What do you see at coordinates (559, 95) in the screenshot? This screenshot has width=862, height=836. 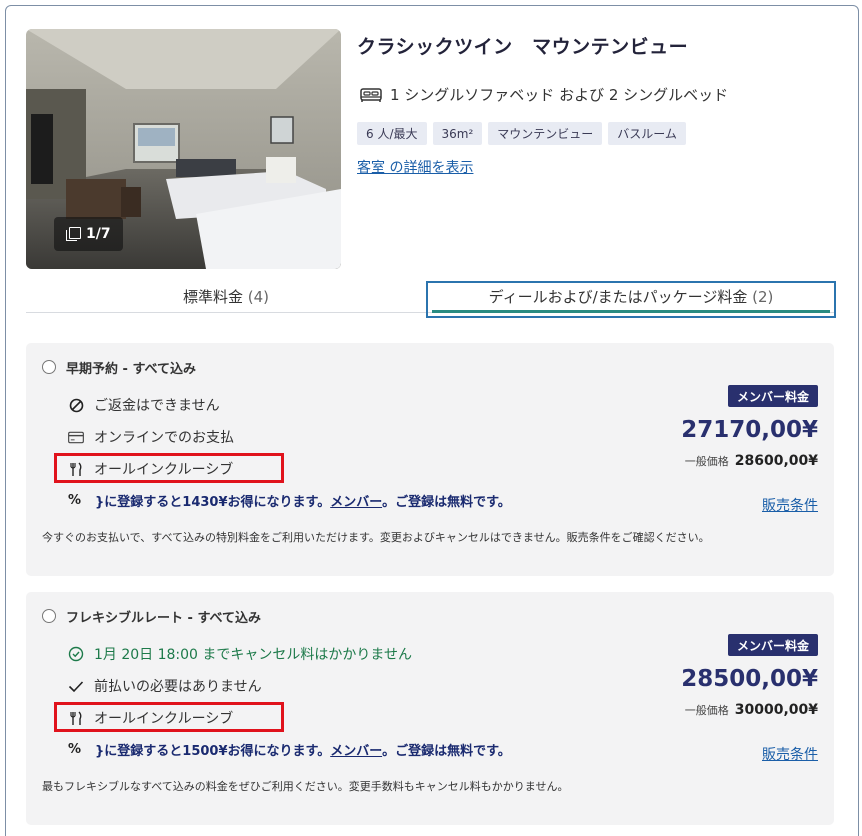 I see `bed-text: 1 シングルソファベッド および 2 シングルベッド` at bounding box center [559, 95].